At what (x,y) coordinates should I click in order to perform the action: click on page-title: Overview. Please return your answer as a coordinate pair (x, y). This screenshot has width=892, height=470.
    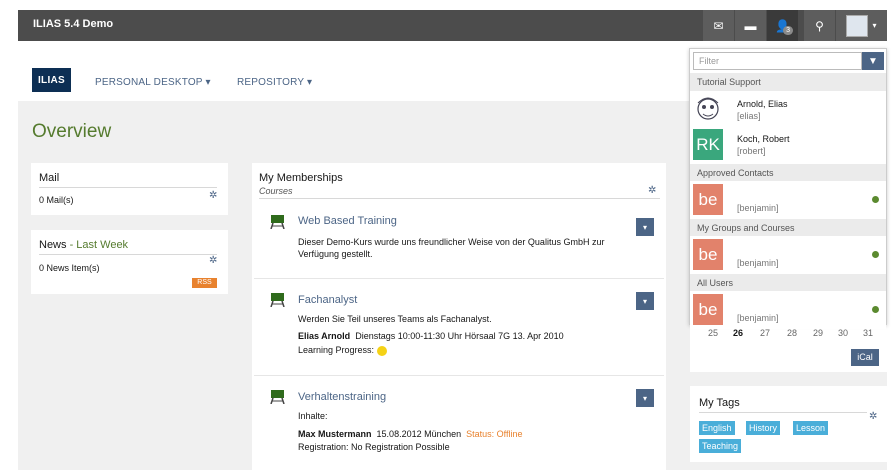
    Looking at the image, I should click on (72, 131).